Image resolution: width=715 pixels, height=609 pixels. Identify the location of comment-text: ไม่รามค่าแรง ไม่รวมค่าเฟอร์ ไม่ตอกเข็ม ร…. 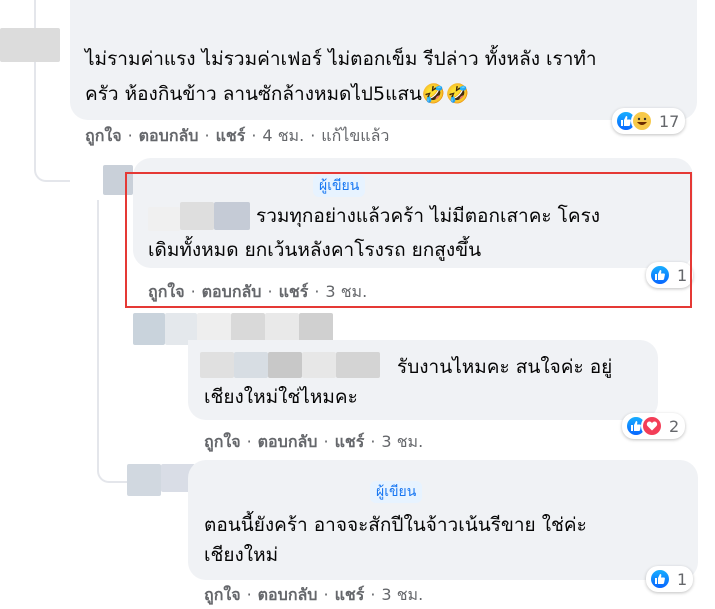
(341, 59).